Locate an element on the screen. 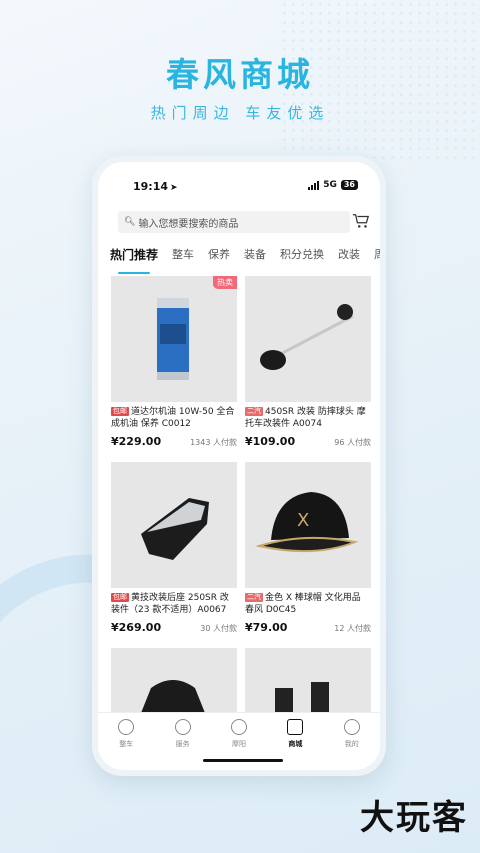 The width and height of the screenshot is (480, 853). baseball-cap-image: X is located at coordinates (307, 522).